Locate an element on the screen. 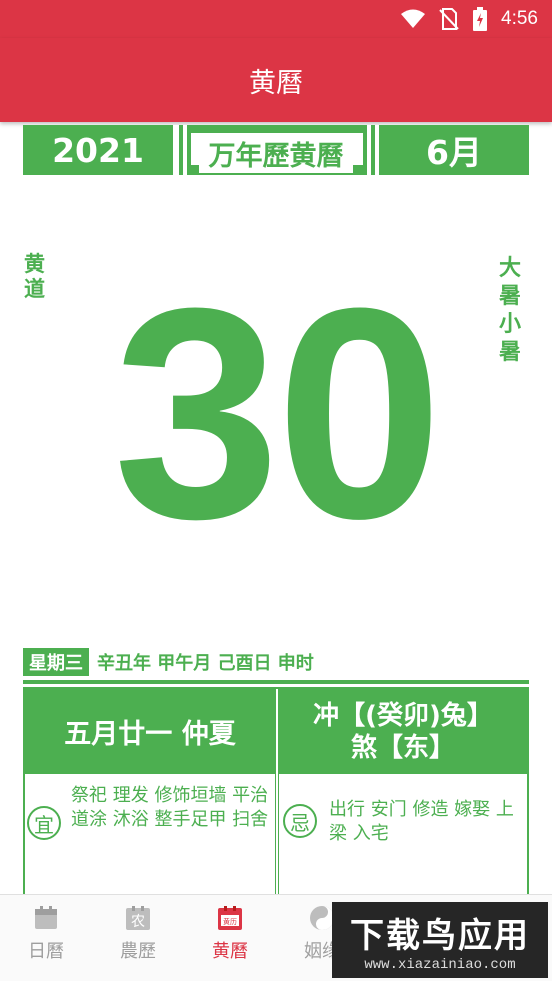  nav-label: 農歷 is located at coordinates (138, 951).